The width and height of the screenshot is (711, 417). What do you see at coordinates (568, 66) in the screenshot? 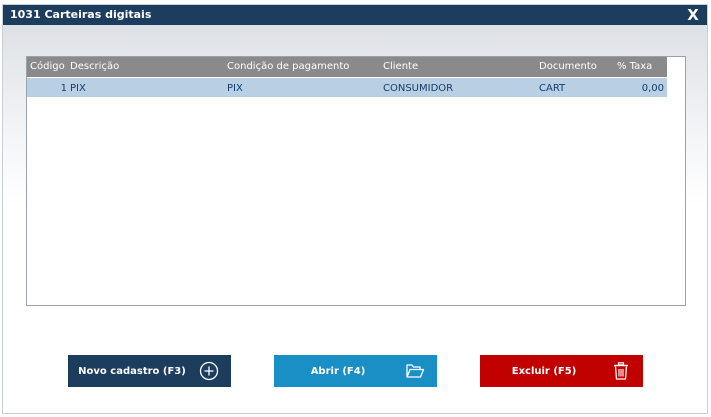
I see `column-header-documento: Documento` at bounding box center [568, 66].